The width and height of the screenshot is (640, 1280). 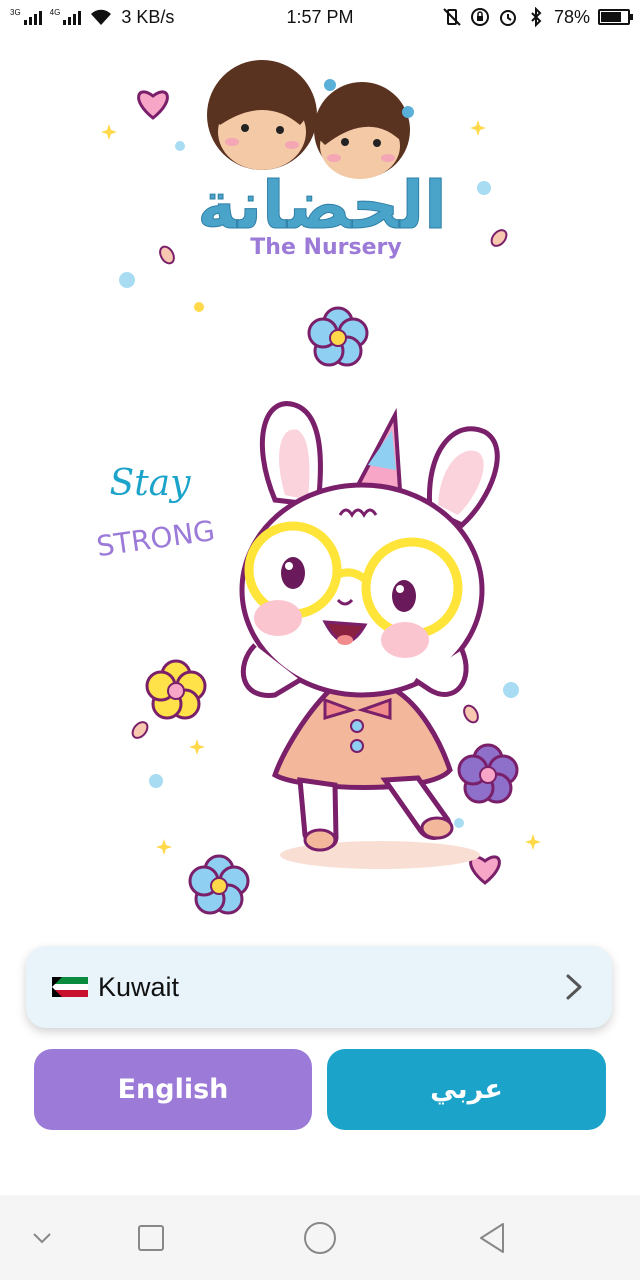 What do you see at coordinates (66, 17) in the screenshot?
I see `signal-icon-2: 4G` at bounding box center [66, 17].